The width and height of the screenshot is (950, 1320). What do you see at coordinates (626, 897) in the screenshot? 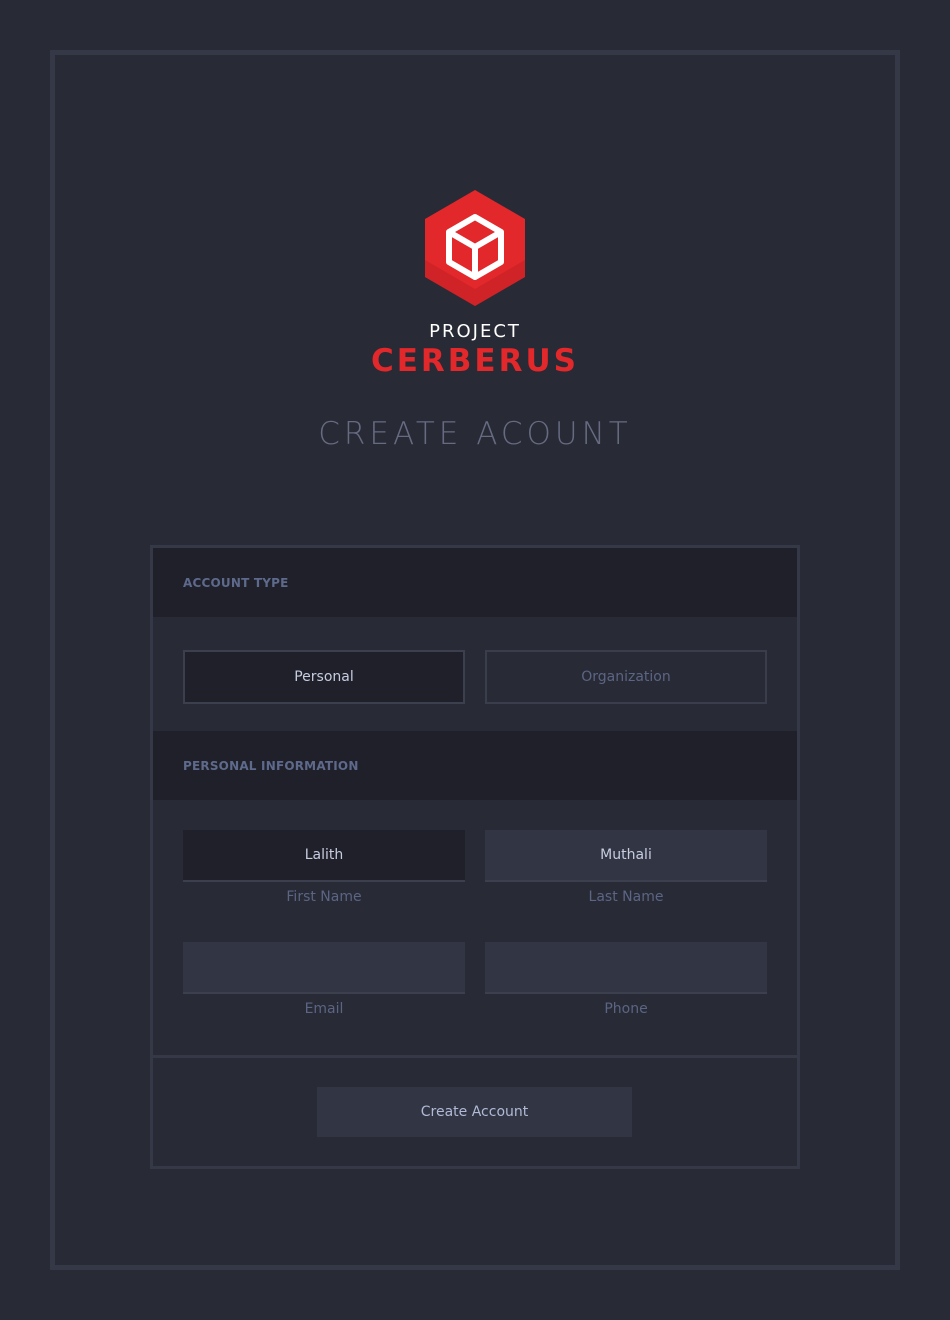
I see `last-name-label: Last Name` at bounding box center [626, 897].